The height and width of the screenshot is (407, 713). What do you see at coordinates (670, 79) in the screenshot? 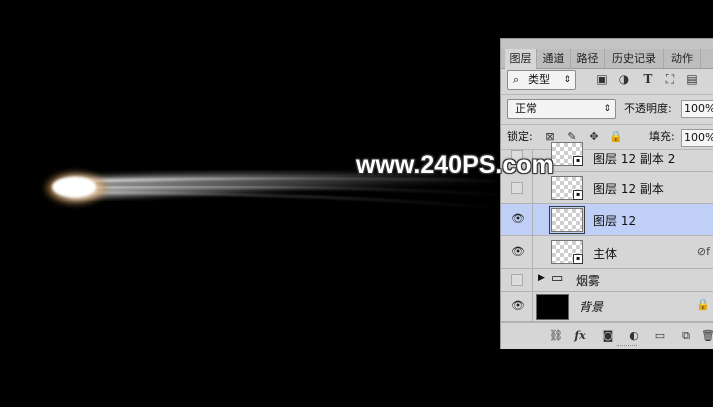
I see `shape-filter-icon: ⛶` at bounding box center [670, 79].